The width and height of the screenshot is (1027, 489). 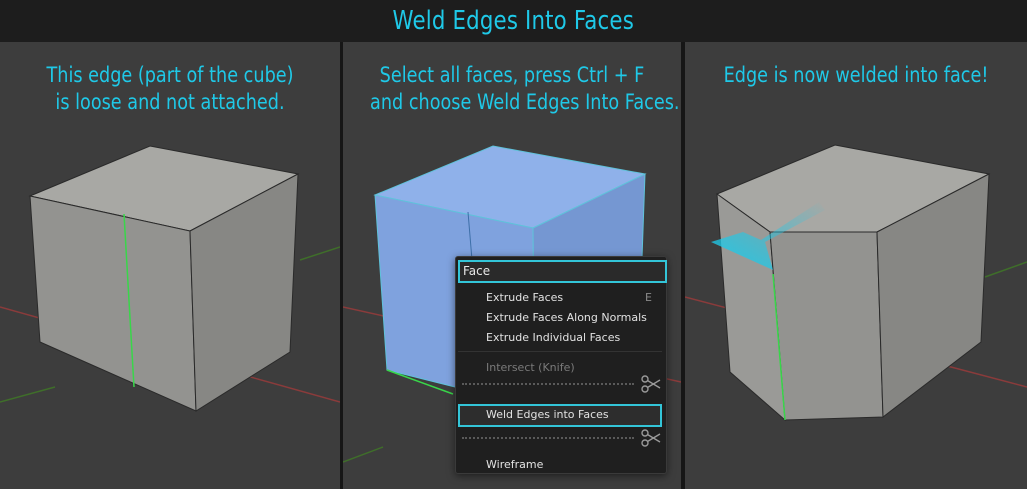 What do you see at coordinates (512, 75) in the screenshot?
I see `caption-line: Select all faces, press Ctrl + F` at bounding box center [512, 75].